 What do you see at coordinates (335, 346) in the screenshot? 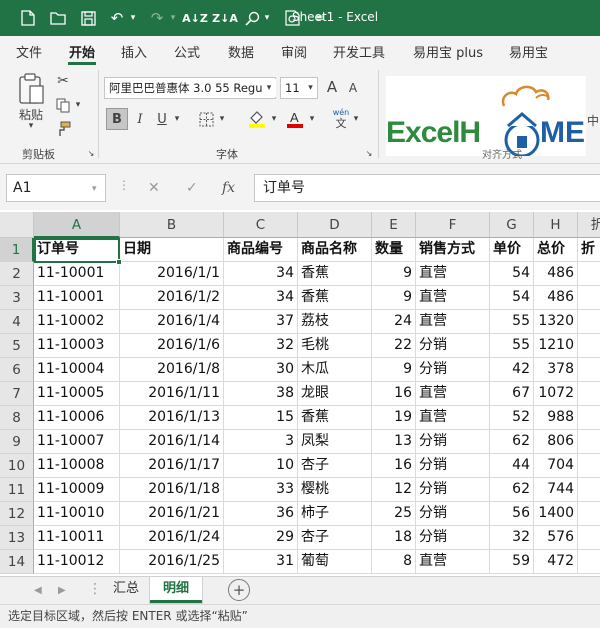
I see `table-cell: 毛桃` at bounding box center [335, 346].